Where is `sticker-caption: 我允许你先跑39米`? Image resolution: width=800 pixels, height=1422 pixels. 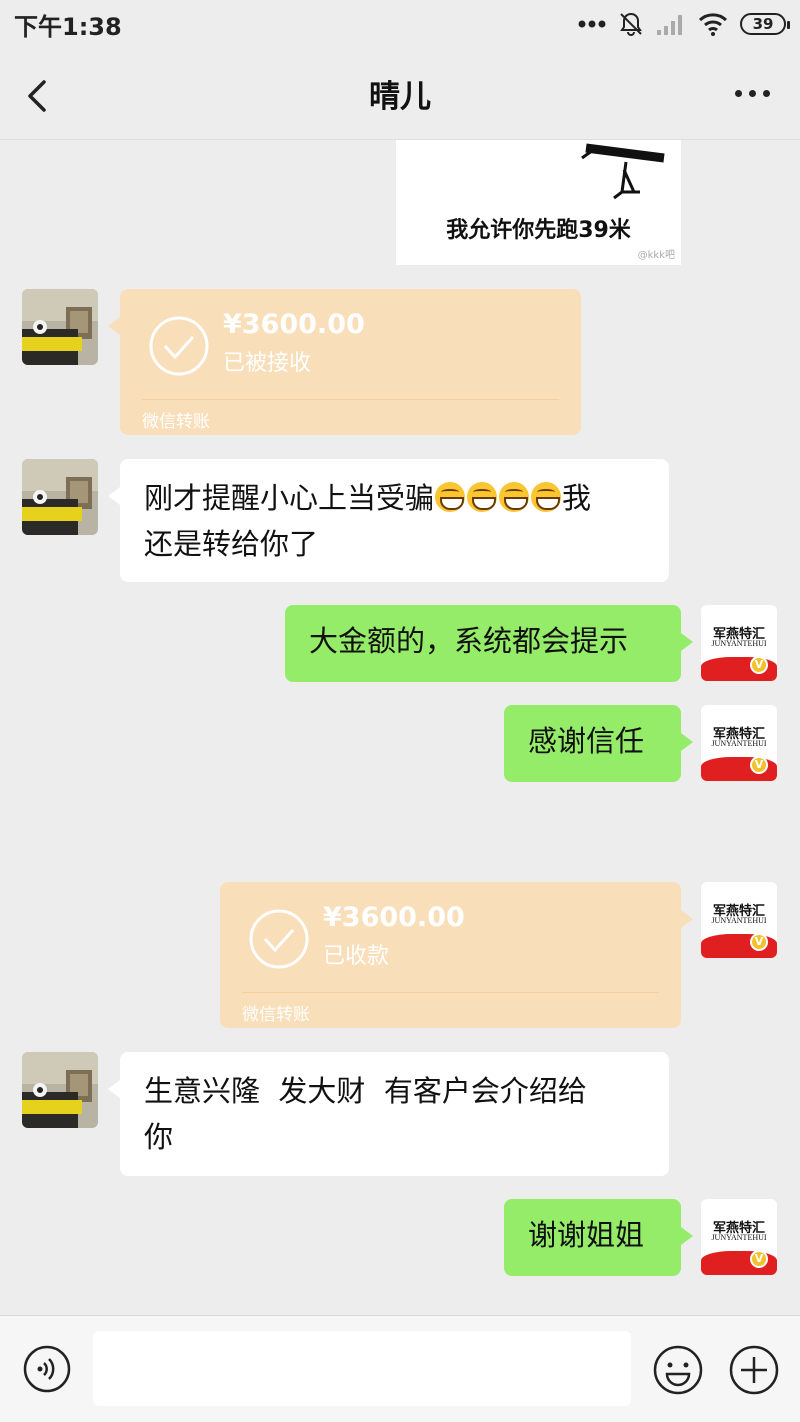 sticker-caption: 我允许你先跑39米 is located at coordinates (538, 230).